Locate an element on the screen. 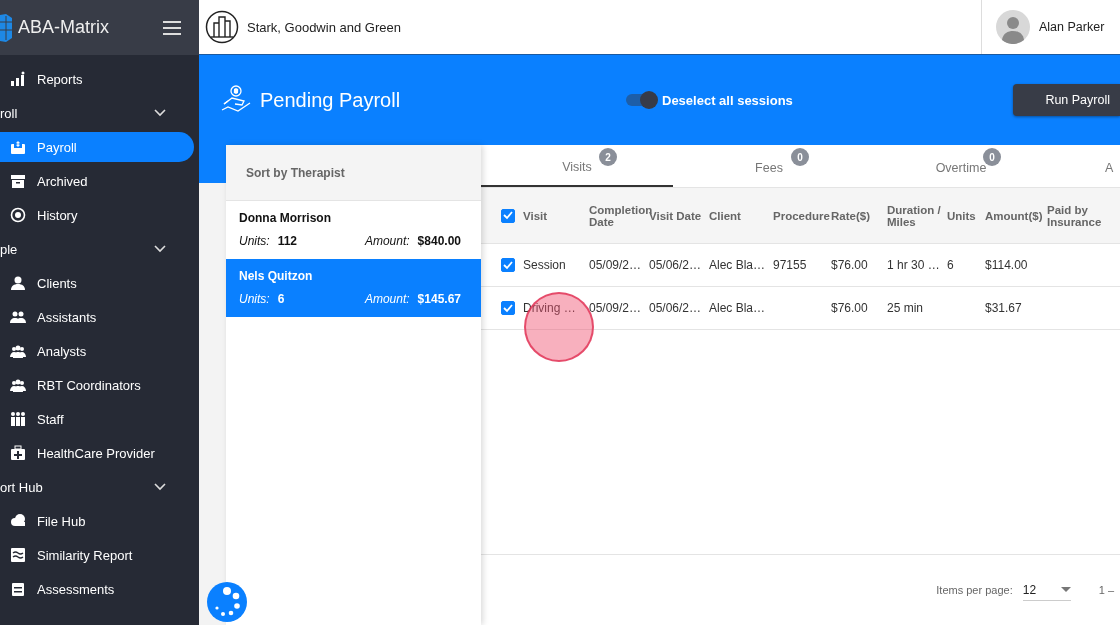 This screenshot has width=1120, height=625. sidebar-item: Assessments is located at coordinates (97, 589).